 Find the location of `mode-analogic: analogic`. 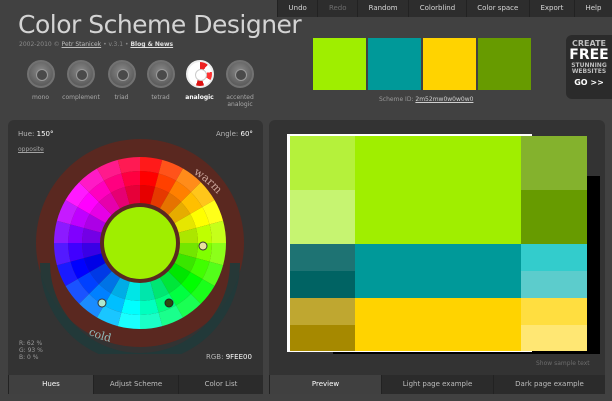

mode-analogic: analogic is located at coordinates (199, 84).